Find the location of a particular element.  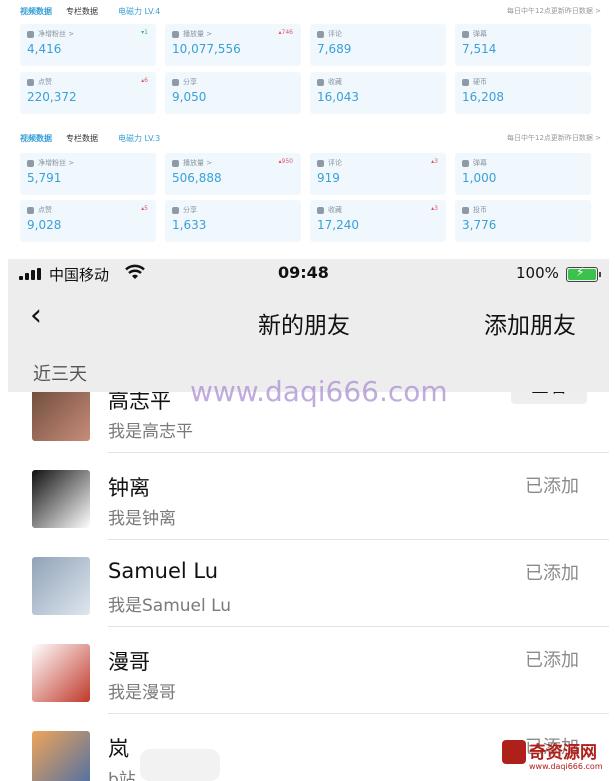

stat-value: 7,514 is located at coordinates (479, 49).